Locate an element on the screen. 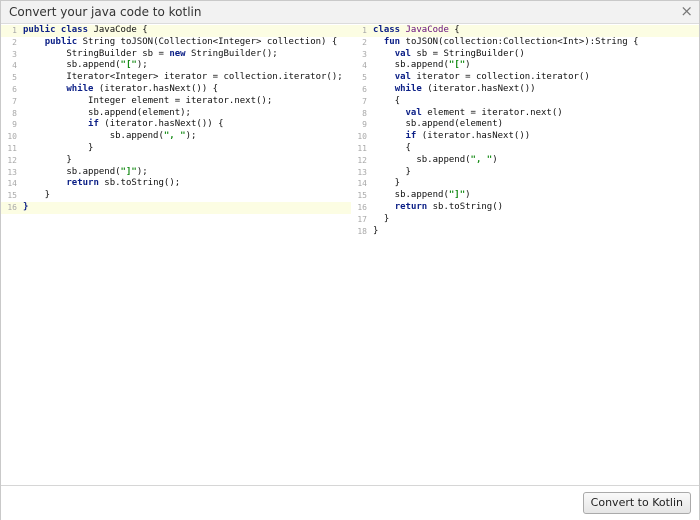 This screenshot has height=520, width=700. code-text: val element = iterator.next() is located at coordinates (468, 114).